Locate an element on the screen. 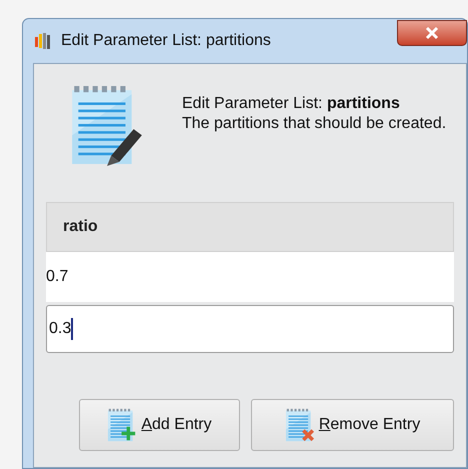 The height and width of the screenshot is (469, 468). notepad-remove-icon is located at coordinates (299, 425).